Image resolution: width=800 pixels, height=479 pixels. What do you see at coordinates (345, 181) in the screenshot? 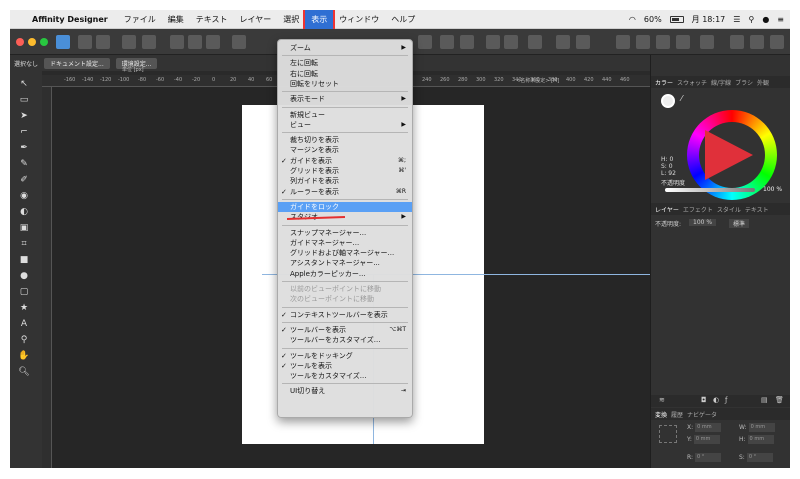
I see `view-menu-item: 列ガイドを表示` at bounding box center [345, 181].